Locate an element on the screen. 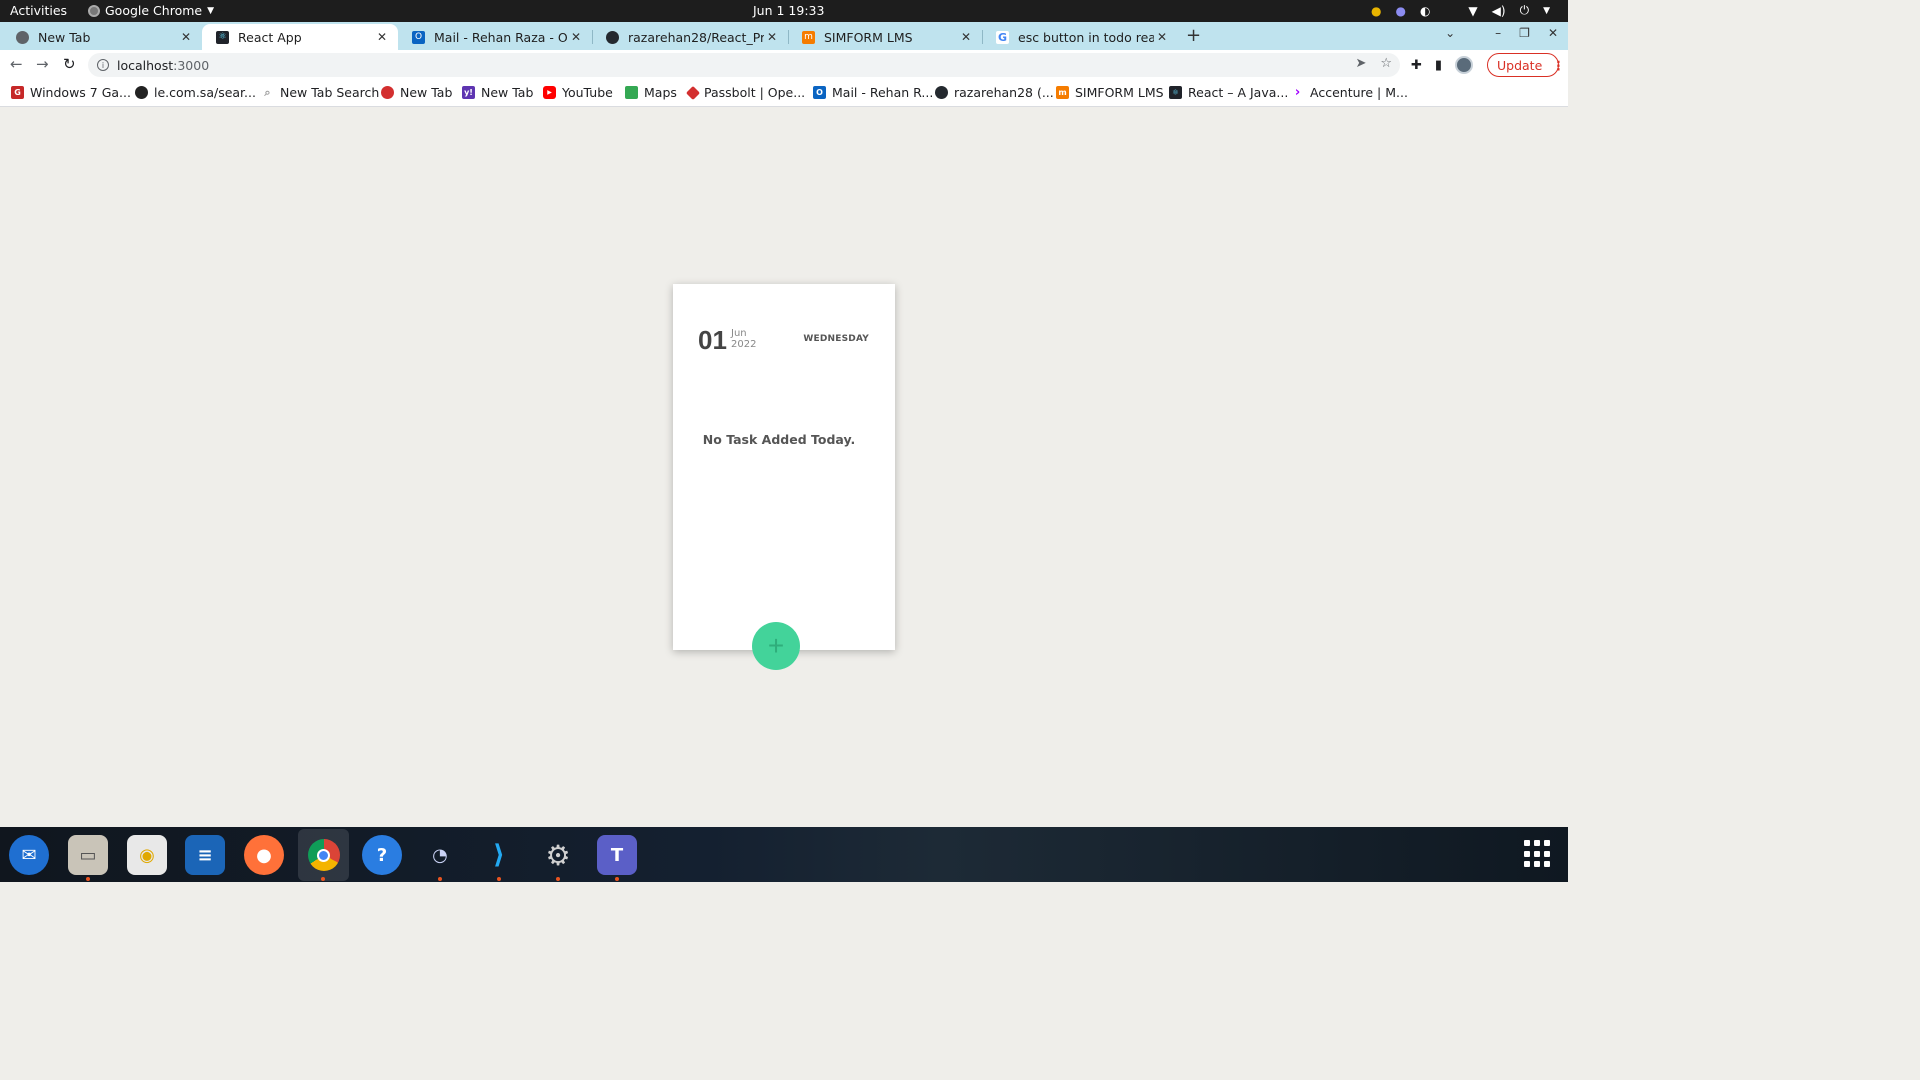 Image resolution: width=1920 pixels, height=1080 pixels. date-month: Jun is located at coordinates (739, 333).